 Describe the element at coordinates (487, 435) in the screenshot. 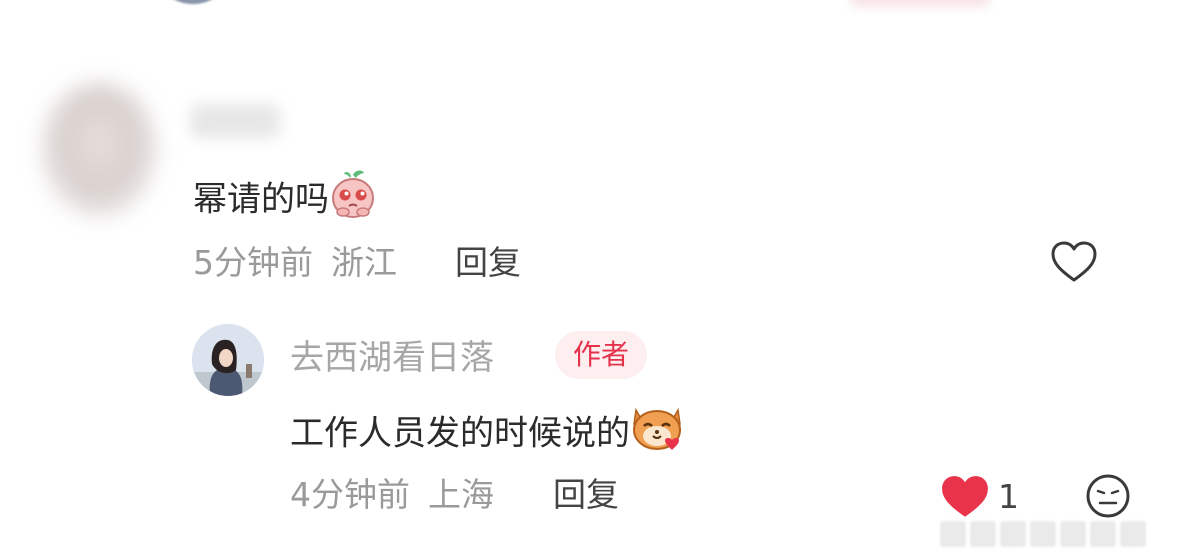

I see `reply-text: 工作人员发的时候说的` at that location.